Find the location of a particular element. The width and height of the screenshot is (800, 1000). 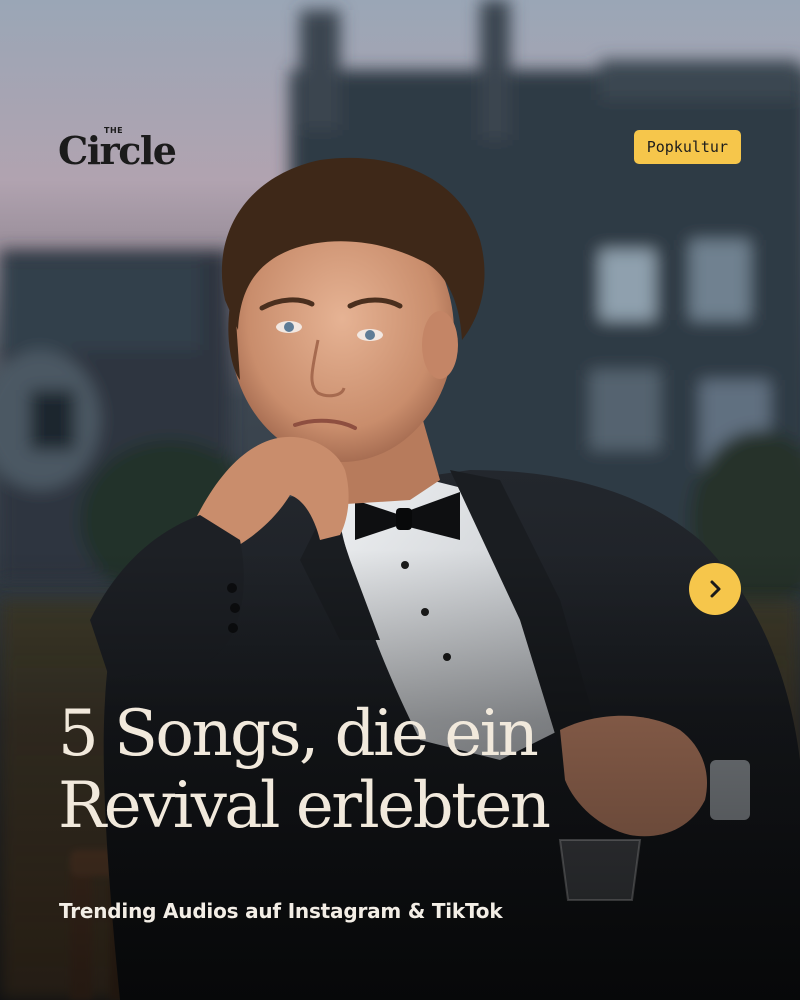

subheadline: Trending Audios auf Instagram & TikTok is located at coordinates (281, 911).